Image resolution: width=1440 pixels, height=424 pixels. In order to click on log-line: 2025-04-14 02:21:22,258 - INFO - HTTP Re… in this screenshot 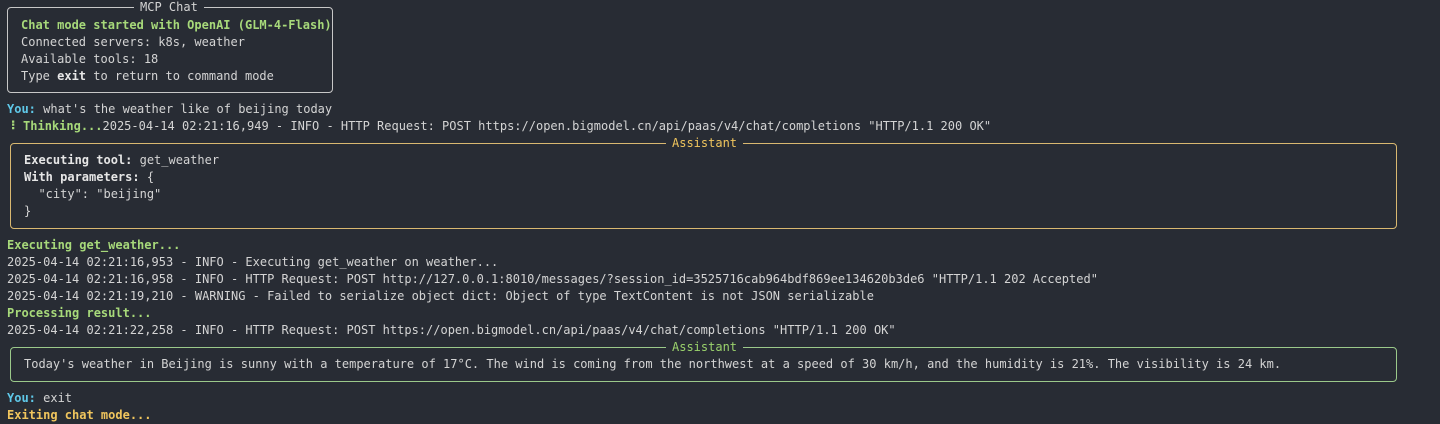, I will do `click(451, 330)`.